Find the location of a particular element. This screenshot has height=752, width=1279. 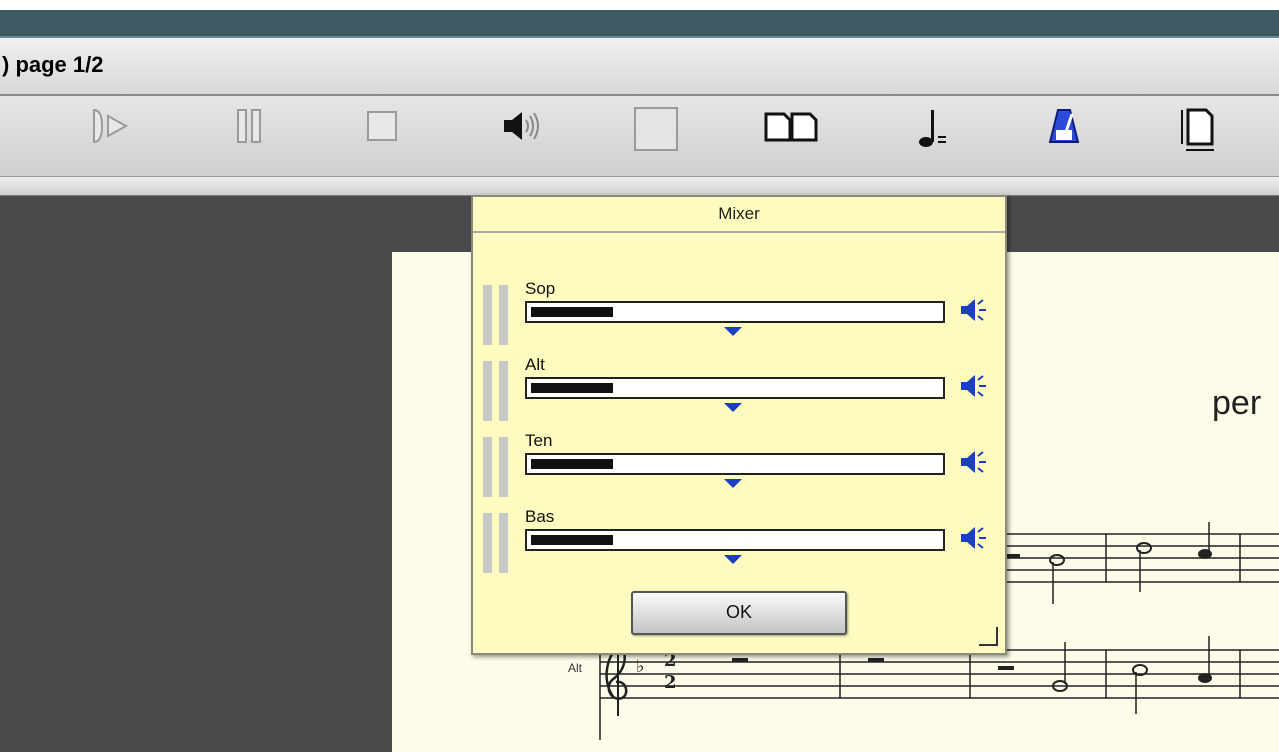

svg-text: 2 is located at coordinates (670, 682).